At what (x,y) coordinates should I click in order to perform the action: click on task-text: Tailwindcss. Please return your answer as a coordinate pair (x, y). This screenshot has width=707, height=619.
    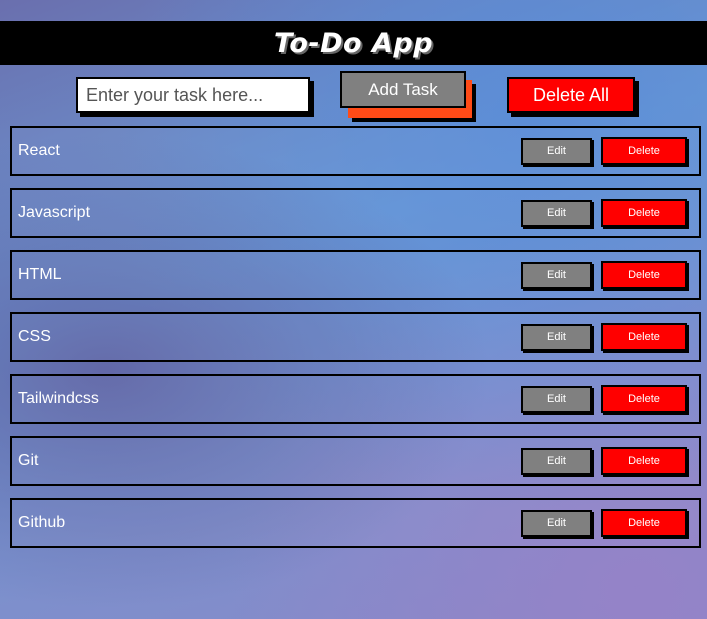
    Looking at the image, I should click on (58, 398).